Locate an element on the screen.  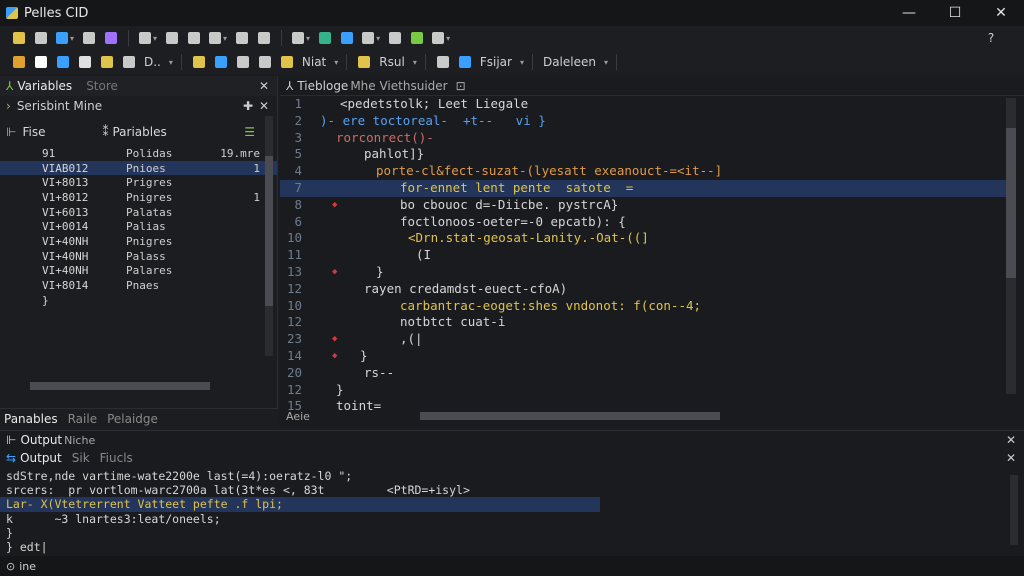
square-button is located at coordinates (364, 62).